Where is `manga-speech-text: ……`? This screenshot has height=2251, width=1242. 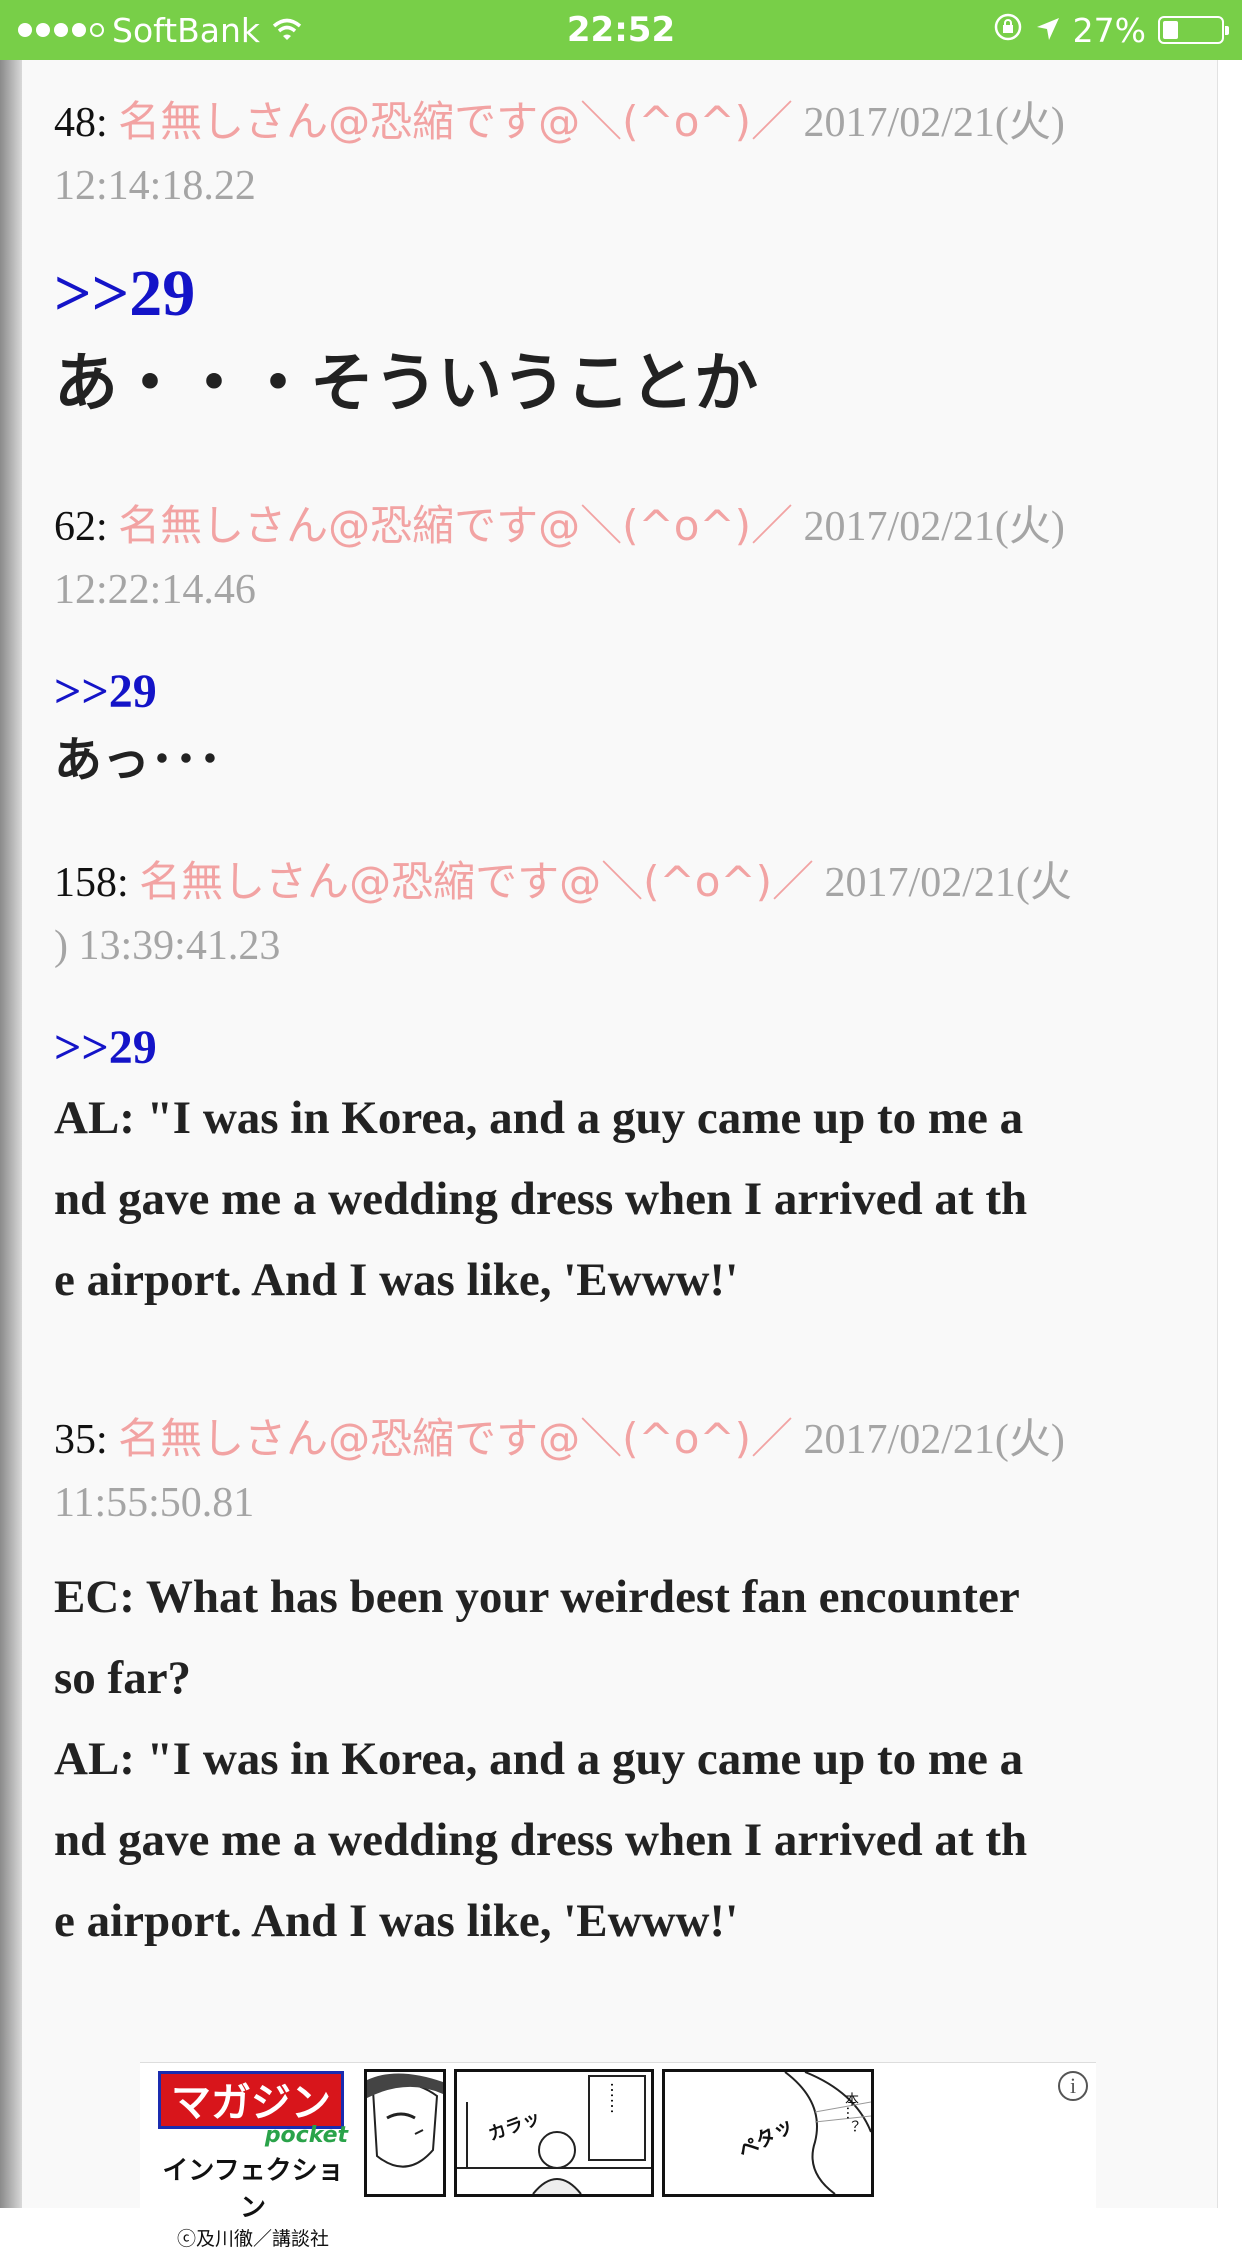
manga-speech-text: …… is located at coordinates (616, 2098).